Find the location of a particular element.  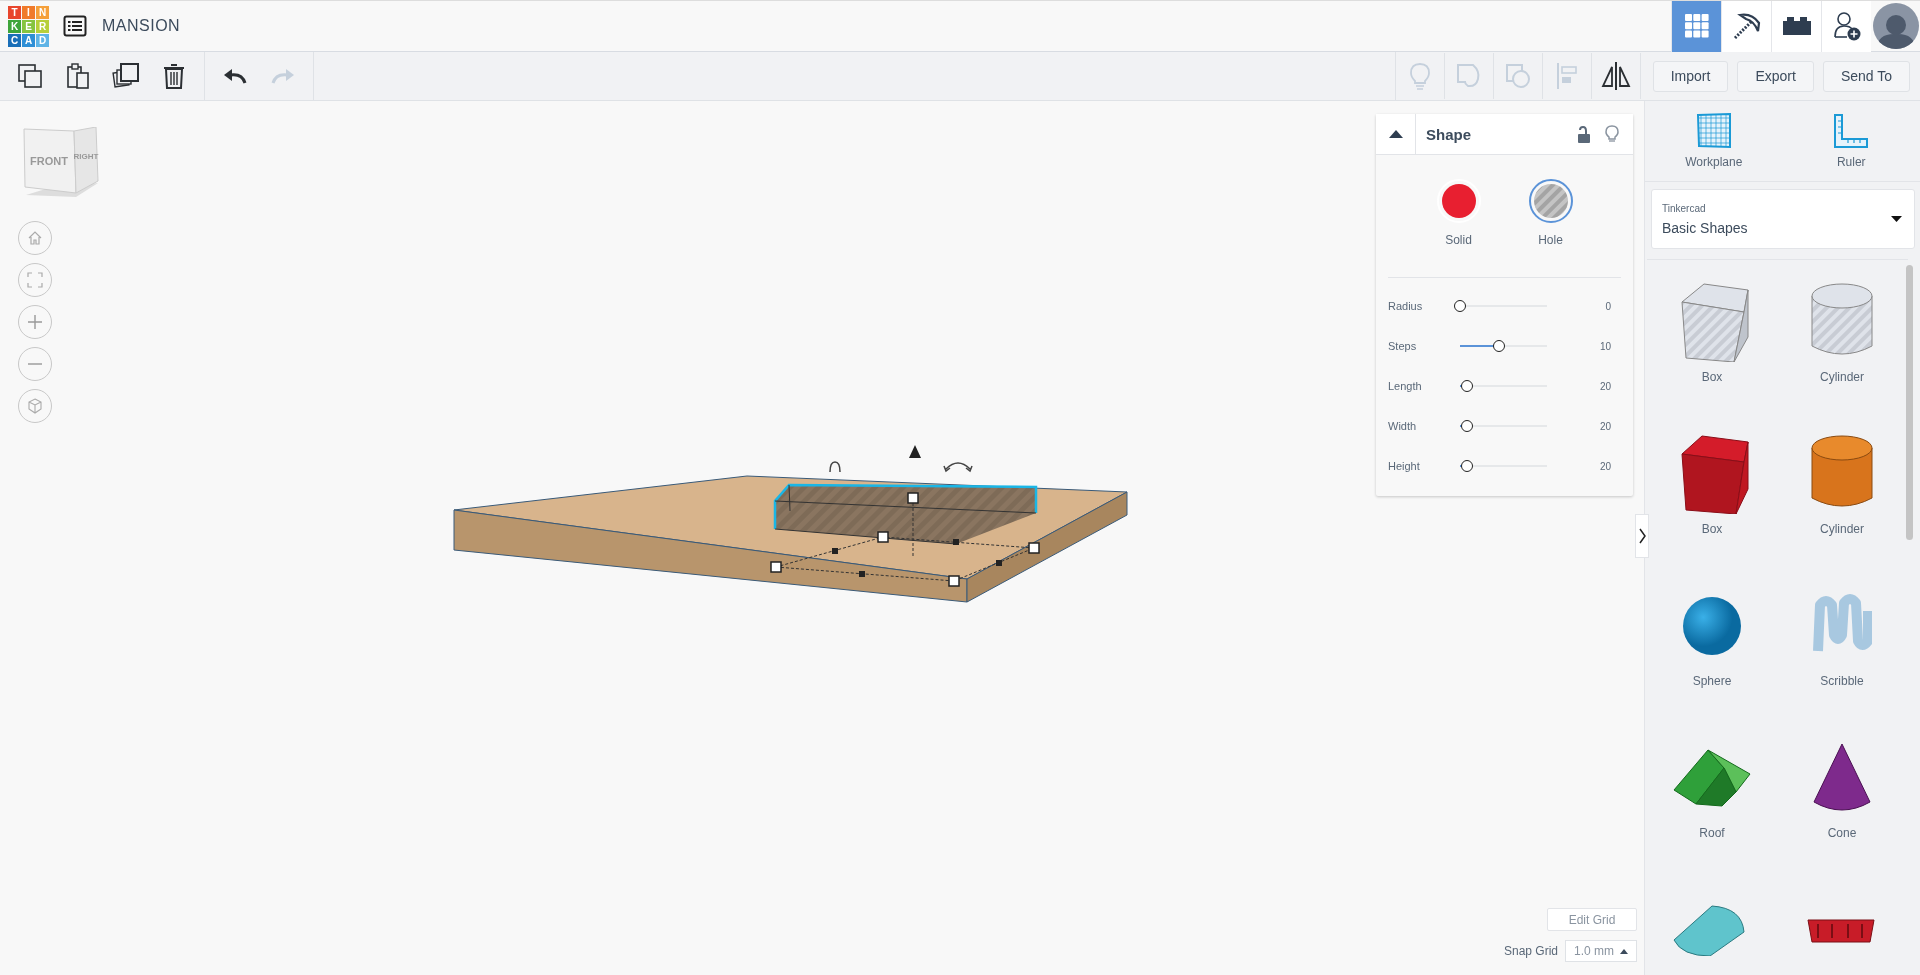

align-icon is located at coordinates (1566, 76).